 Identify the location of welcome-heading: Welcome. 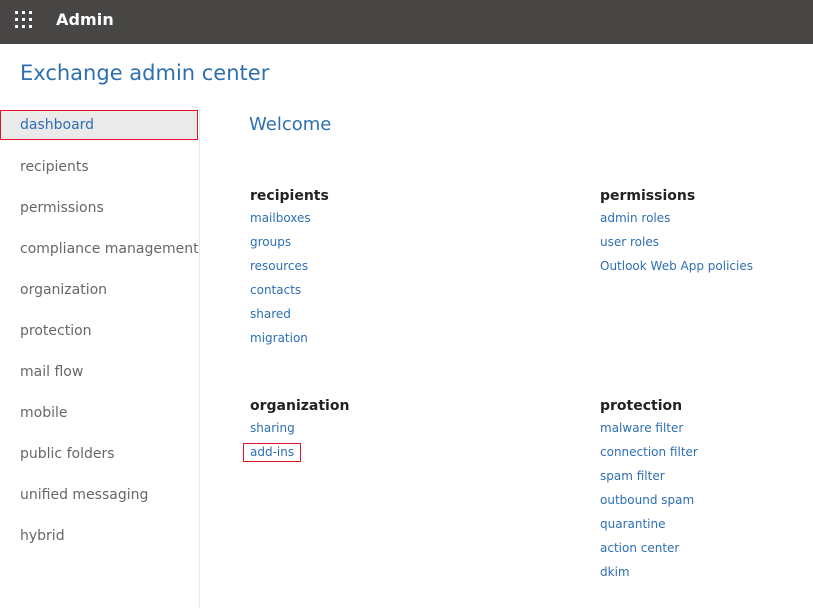
(290, 124).